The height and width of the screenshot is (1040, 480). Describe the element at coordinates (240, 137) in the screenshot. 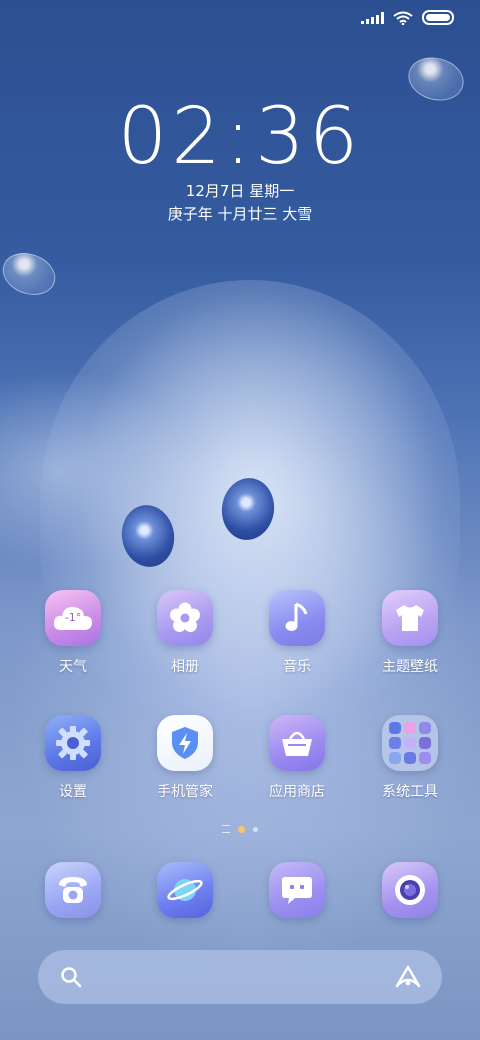

I see `lock-clock-time: 02:36` at that location.